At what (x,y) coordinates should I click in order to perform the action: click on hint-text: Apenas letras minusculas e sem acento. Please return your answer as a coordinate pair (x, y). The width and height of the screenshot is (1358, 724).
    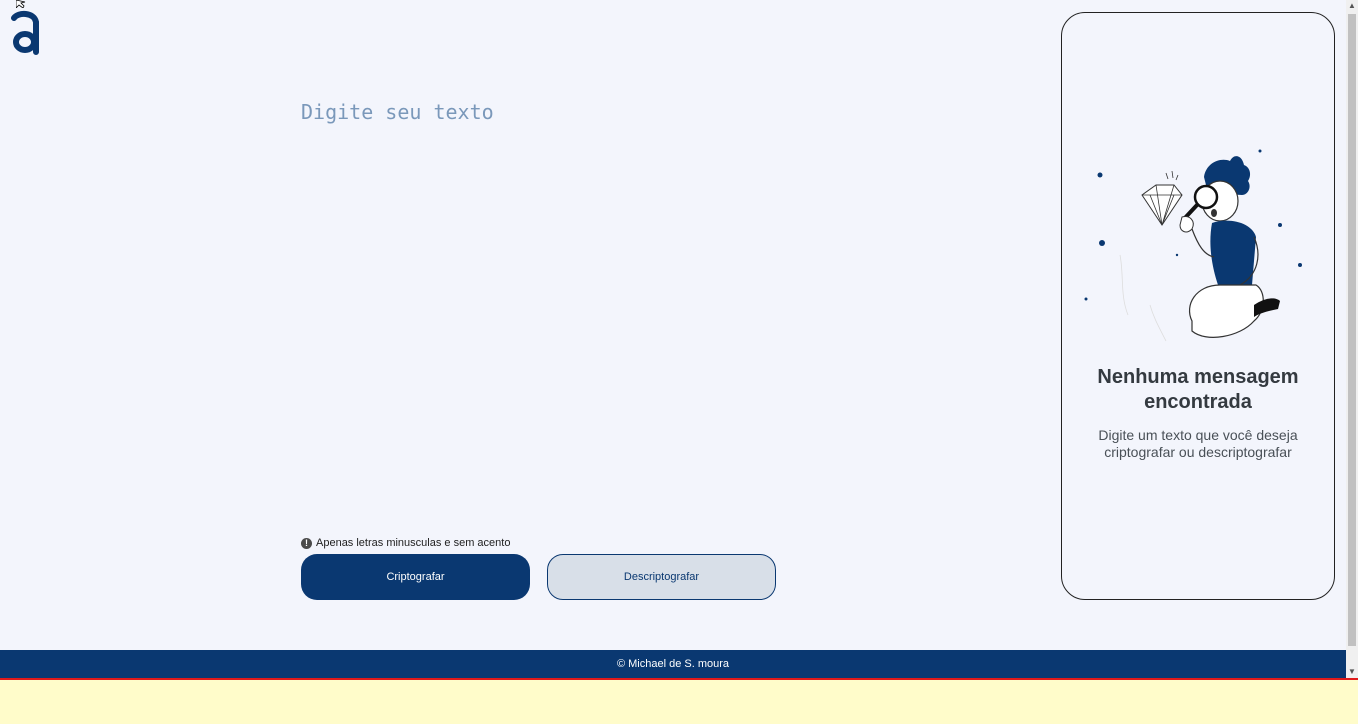
    Looking at the image, I should click on (413, 543).